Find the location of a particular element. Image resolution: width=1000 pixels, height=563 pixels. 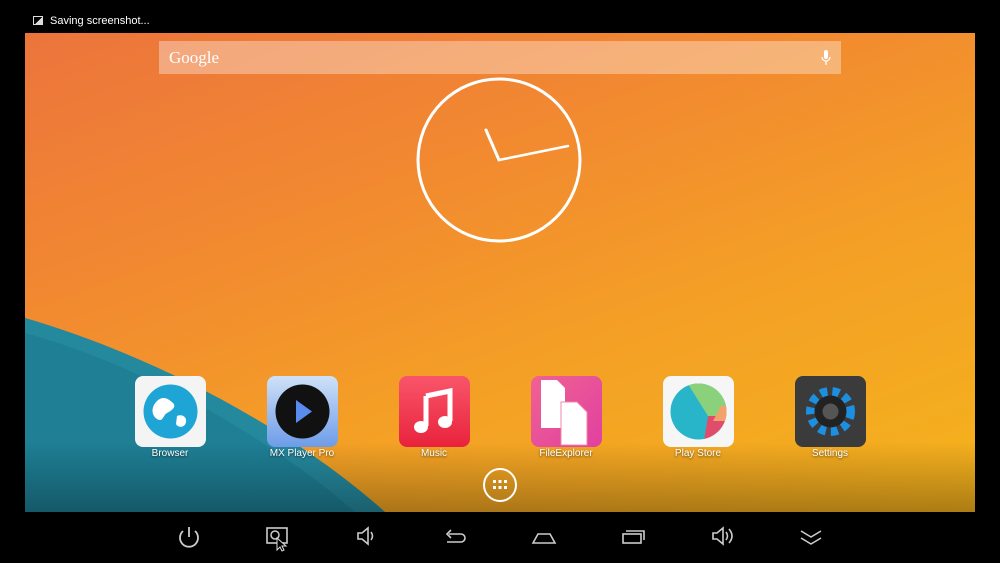

play-icon is located at coordinates (302, 411).